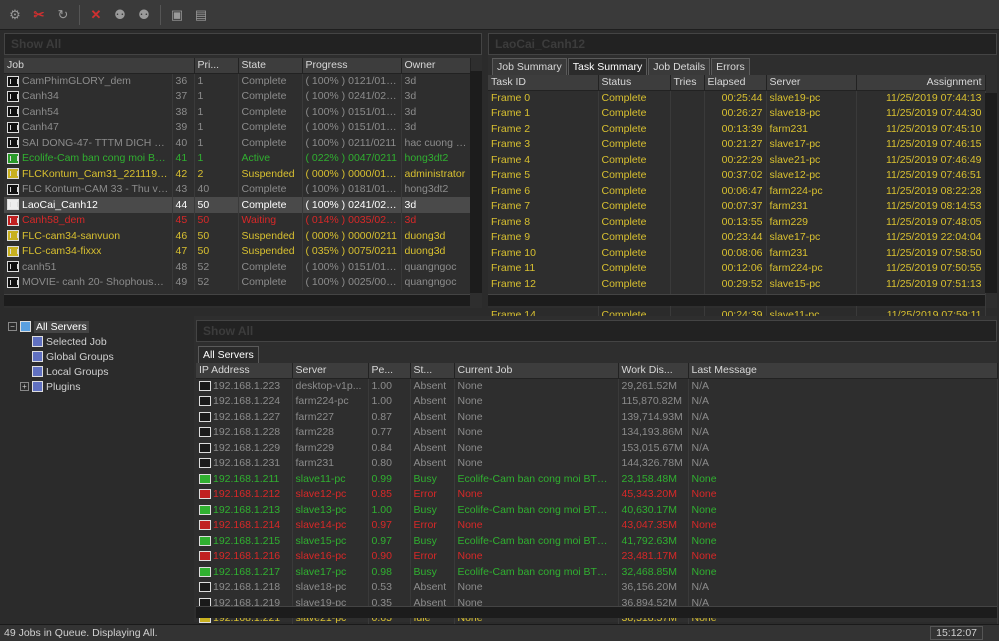 The width and height of the screenshot is (999, 641). I want to click on col-assignment: Assignment, so click(921, 83).